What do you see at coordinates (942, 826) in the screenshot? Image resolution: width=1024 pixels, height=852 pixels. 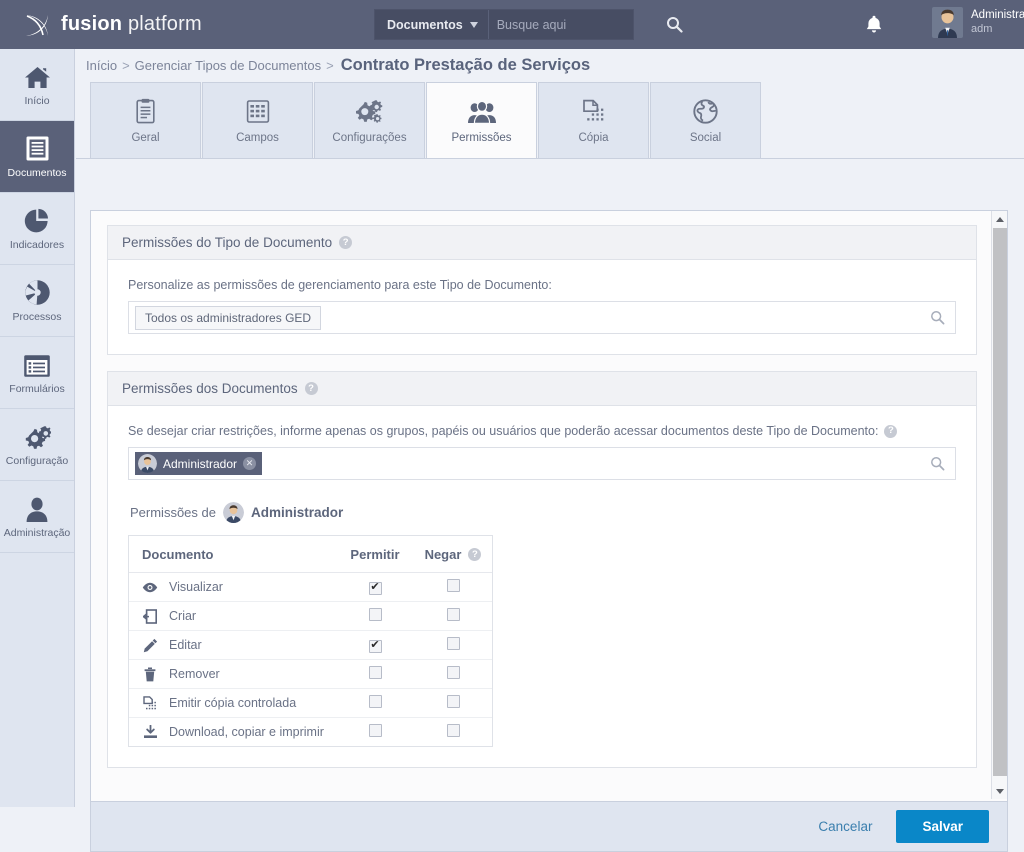 I see `save-button: Salvar` at bounding box center [942, 826].